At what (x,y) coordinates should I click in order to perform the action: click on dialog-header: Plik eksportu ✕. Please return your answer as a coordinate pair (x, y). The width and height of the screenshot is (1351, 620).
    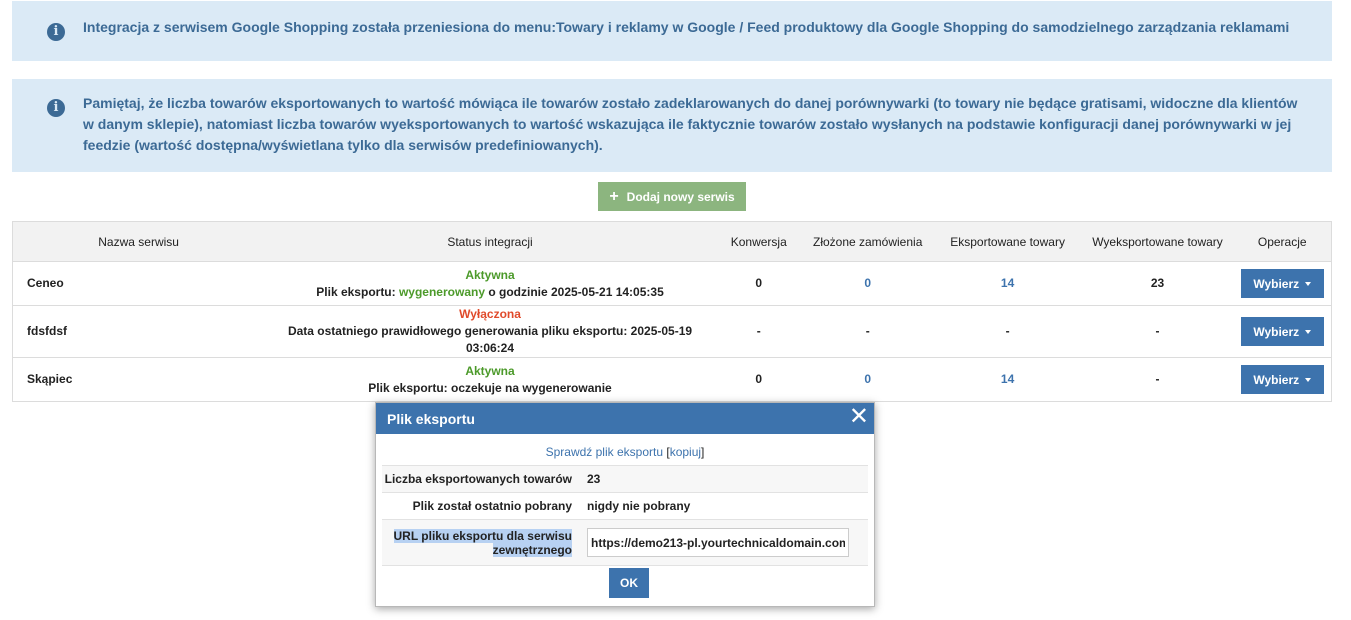
    Looking at the image, I should click on (625, 418).